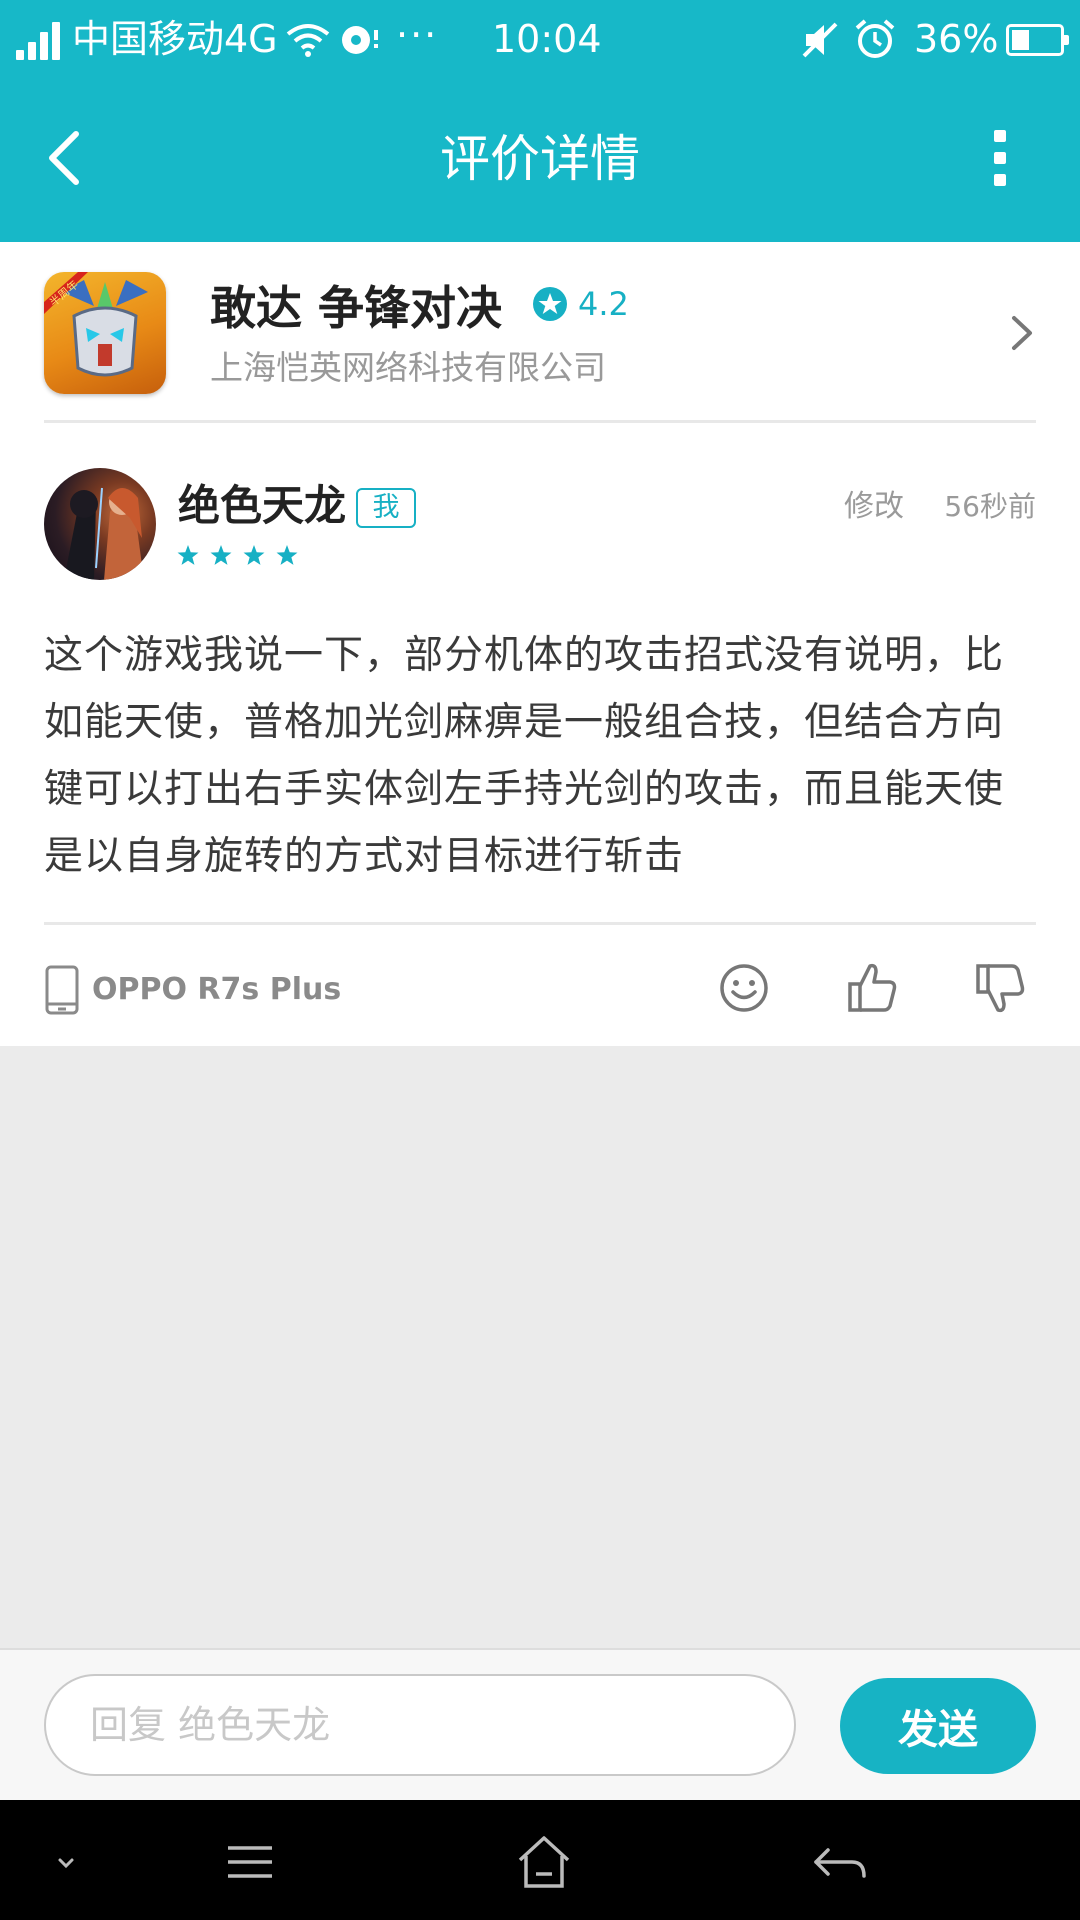  I want to click on app-rating: 4.2, so click(603, 304).